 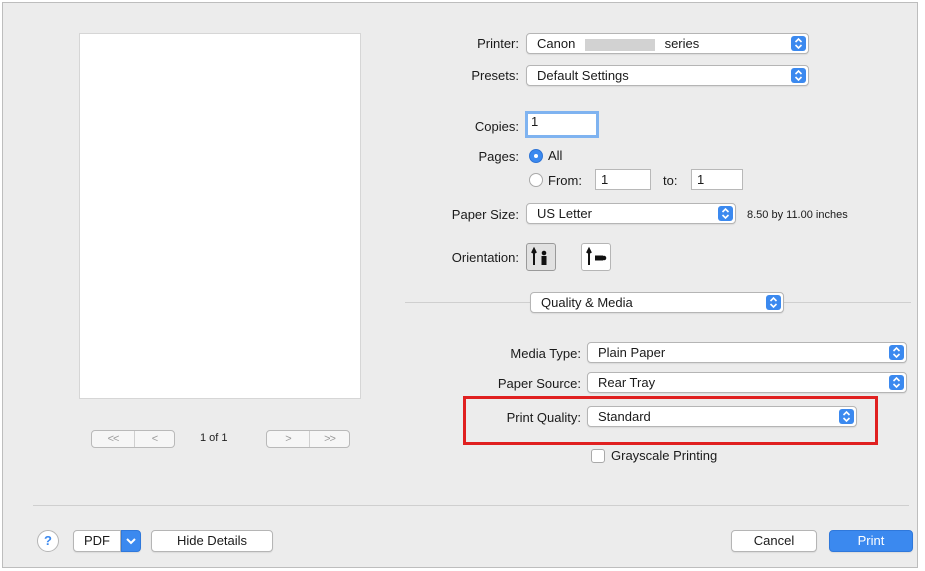 I want to click on media-type-value: Plain Paper, so click(x=632, y=352).